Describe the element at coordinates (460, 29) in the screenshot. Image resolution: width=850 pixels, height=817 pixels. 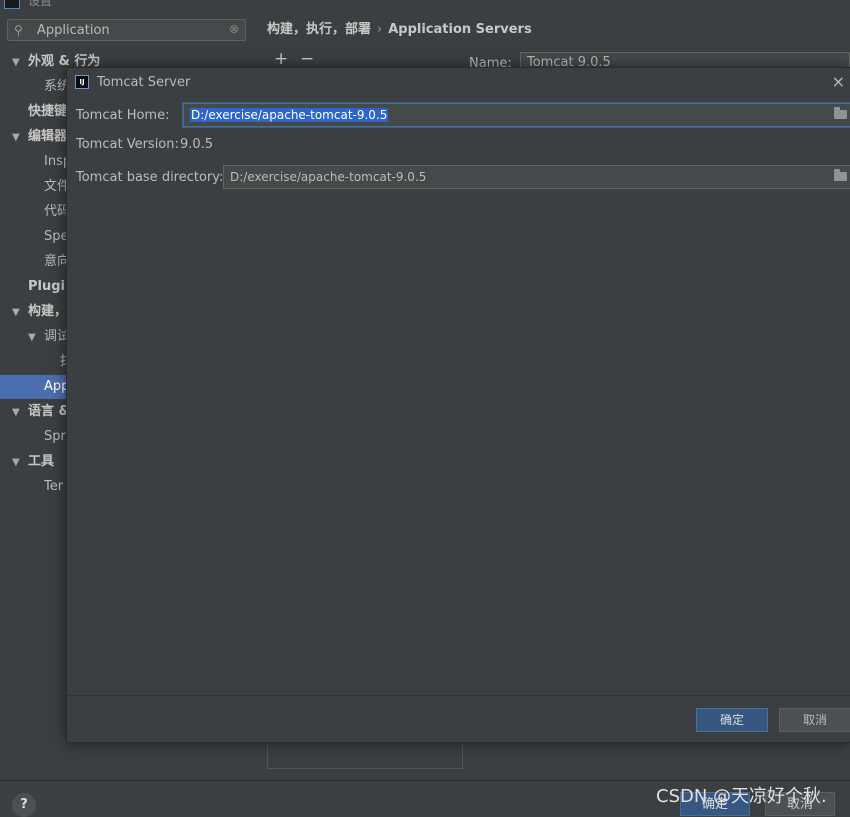
I see `breadcrumb-current: Application Servers` at that location.